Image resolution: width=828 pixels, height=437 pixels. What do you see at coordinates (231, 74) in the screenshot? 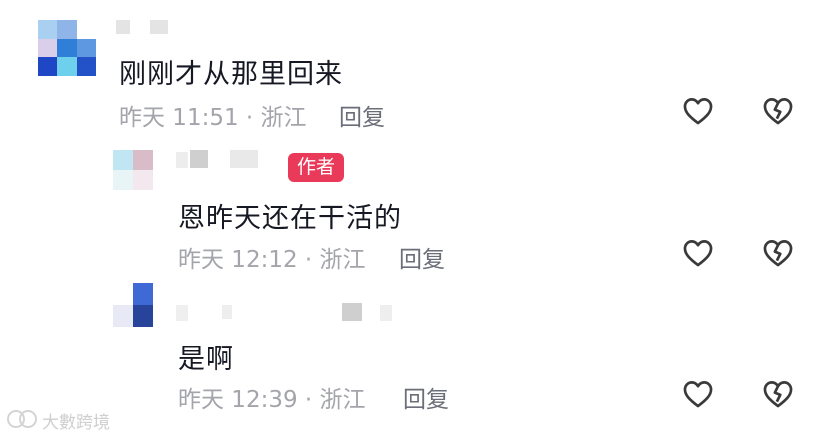
I see `comment-text: 刚刚才从那里回来` at bounding box center [231, 74].